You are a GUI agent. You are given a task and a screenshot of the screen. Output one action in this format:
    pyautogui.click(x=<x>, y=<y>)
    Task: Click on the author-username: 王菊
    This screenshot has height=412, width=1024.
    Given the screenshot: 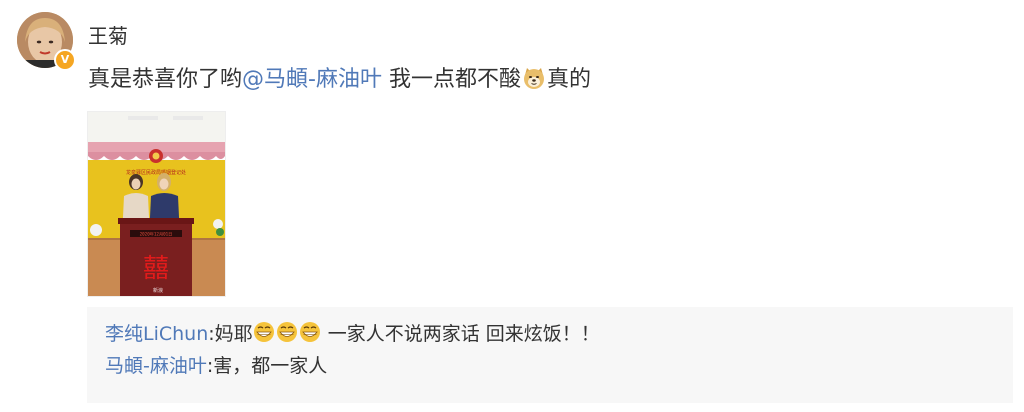 What is the action you would take?
    pyautogui.click(x=108, y=34)
    